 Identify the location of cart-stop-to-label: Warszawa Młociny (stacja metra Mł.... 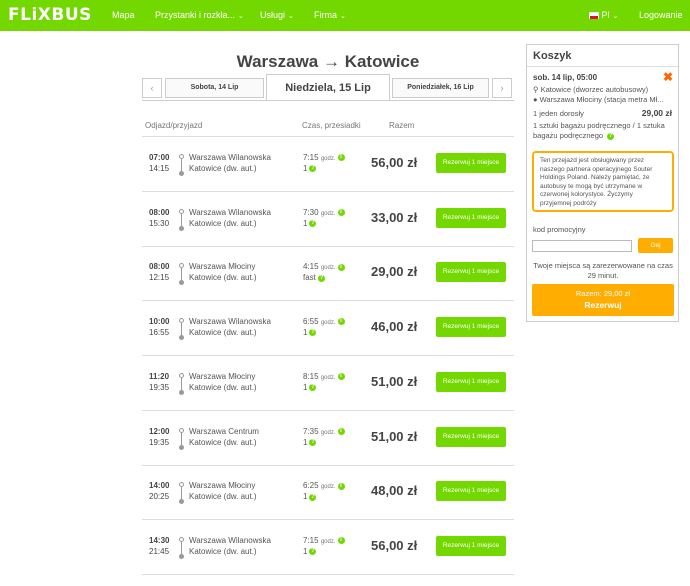
(601, 99).